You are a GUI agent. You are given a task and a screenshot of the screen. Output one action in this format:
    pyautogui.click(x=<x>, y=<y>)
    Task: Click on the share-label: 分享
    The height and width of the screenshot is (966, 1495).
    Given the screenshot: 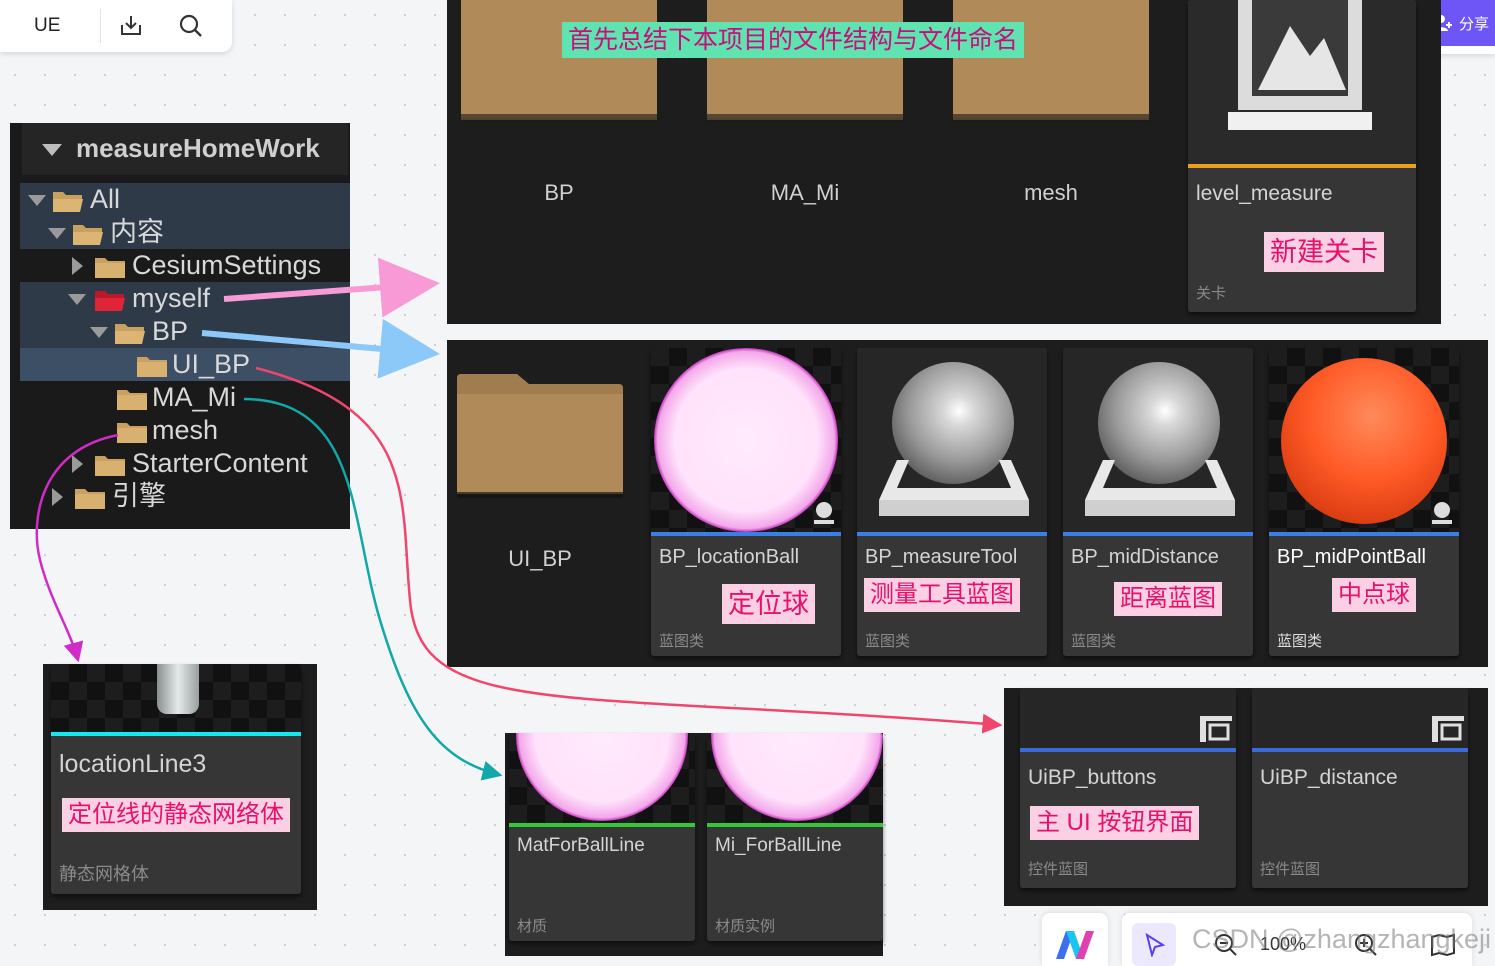 What is the action you would take?
    pyautogui.click(x=1474, y=24)
    